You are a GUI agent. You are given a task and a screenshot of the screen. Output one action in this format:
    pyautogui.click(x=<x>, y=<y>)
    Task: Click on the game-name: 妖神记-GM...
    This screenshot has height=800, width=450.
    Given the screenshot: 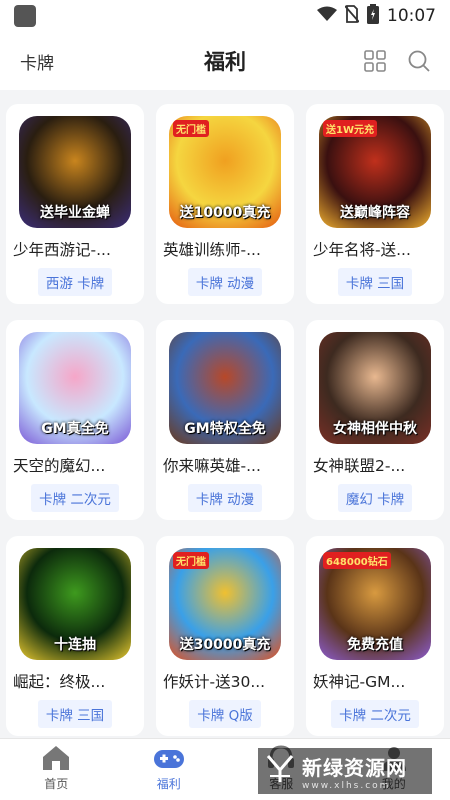 What is the action you would take?
    pyautogui.click(x=375, y=681)
    